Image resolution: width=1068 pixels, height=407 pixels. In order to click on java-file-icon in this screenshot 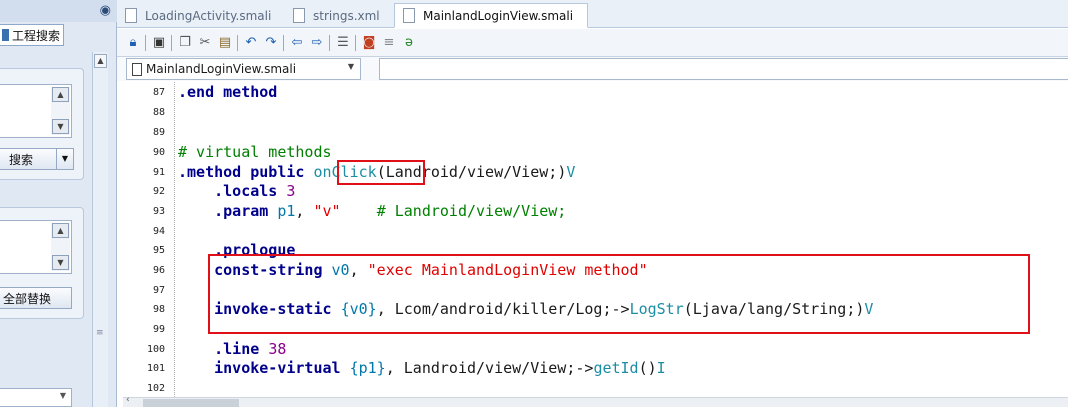, I will do `click(137, 69)`.